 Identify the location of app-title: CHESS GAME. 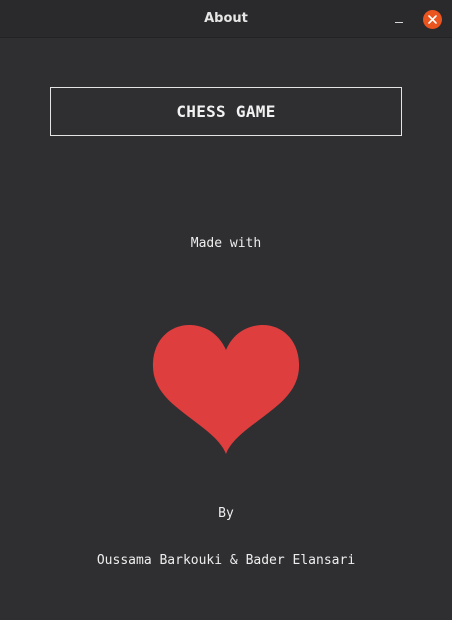
(226, 111).